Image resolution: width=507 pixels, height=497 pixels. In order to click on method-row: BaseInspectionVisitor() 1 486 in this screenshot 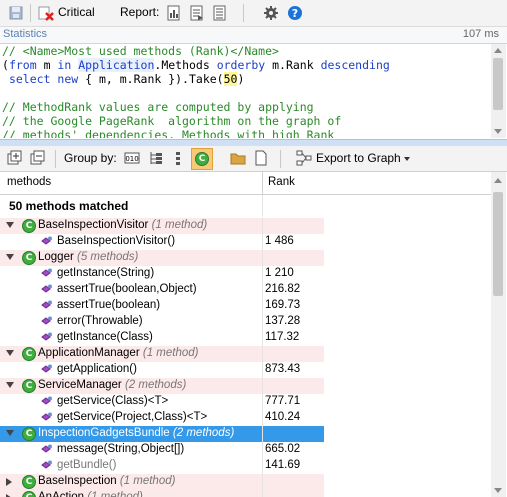, I will do `click(245, 242)`.